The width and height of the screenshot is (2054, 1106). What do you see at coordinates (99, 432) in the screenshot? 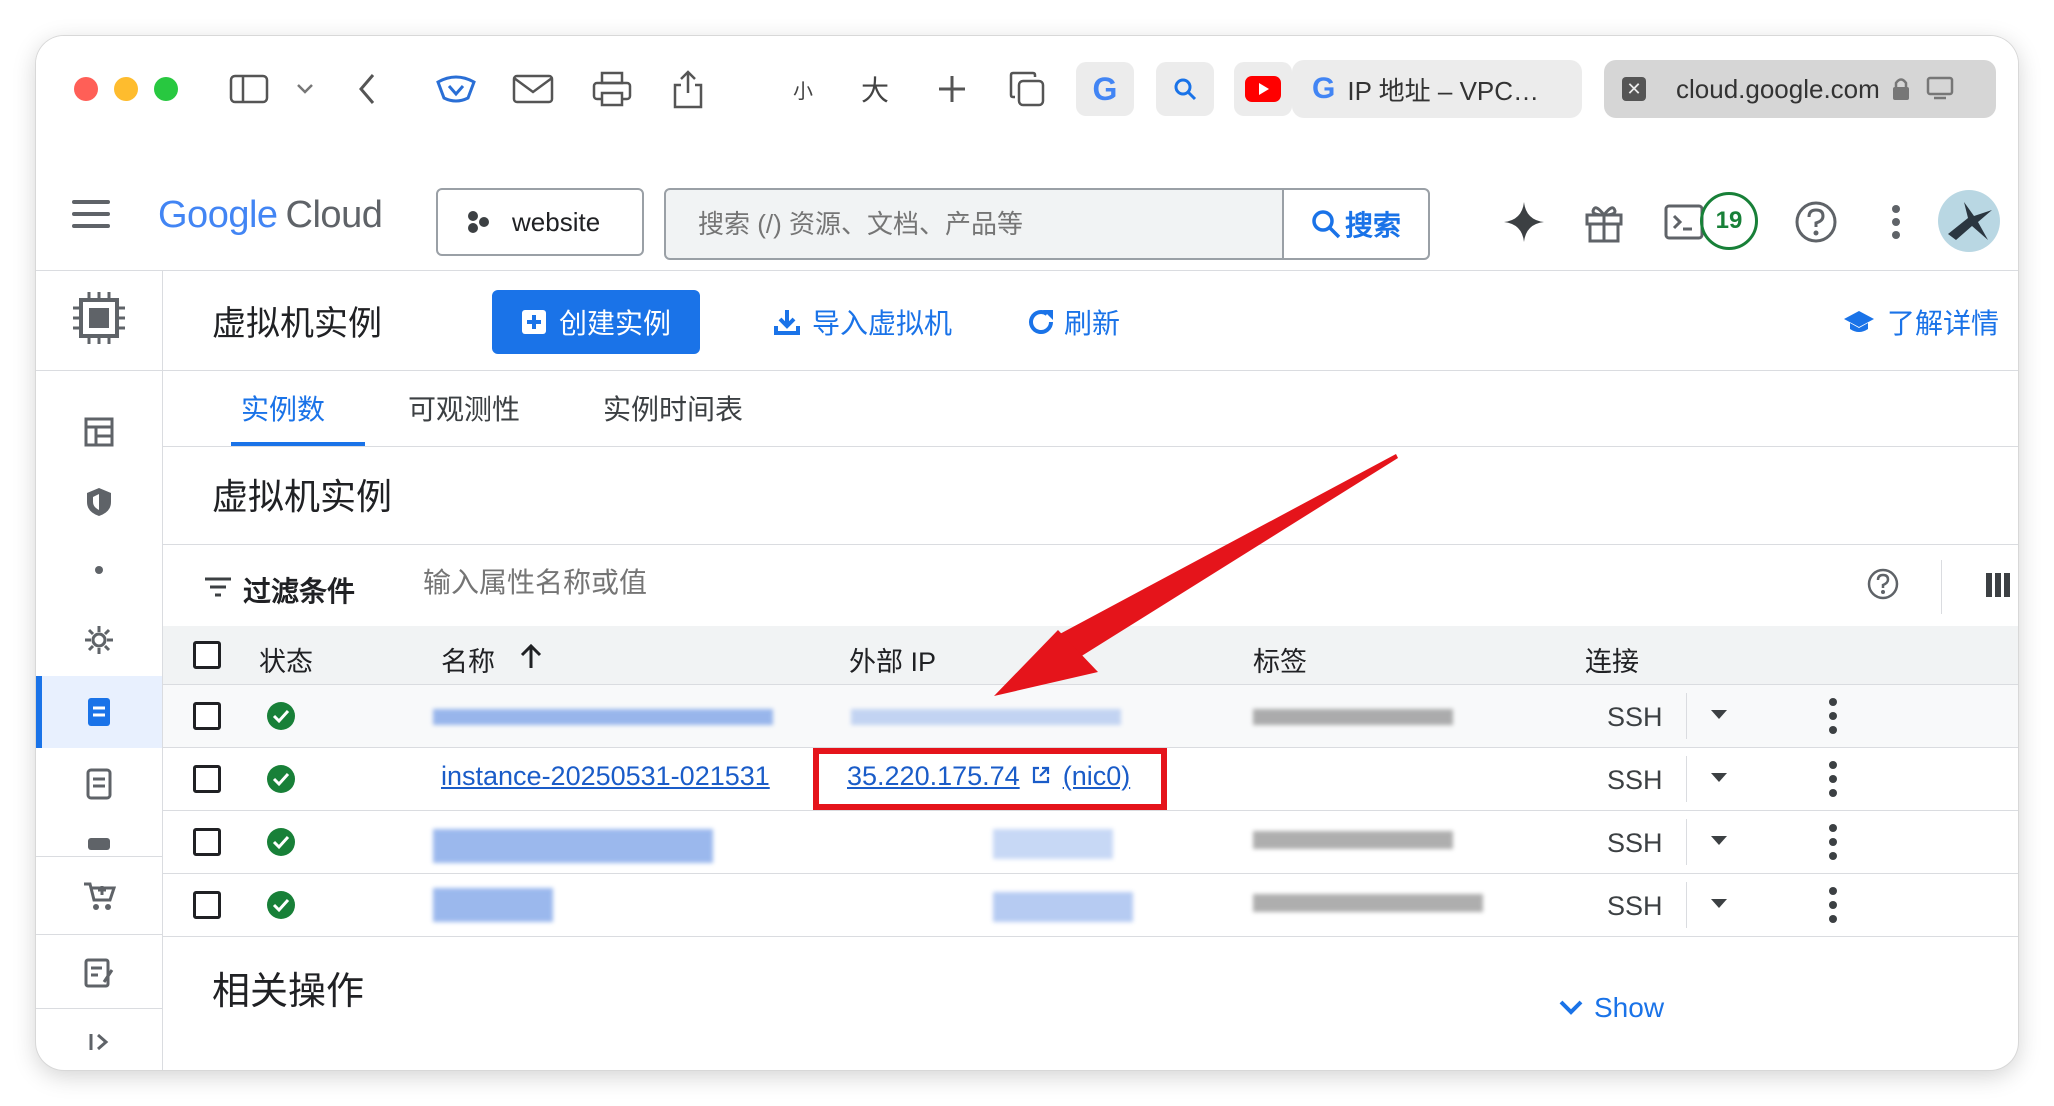
I see `dashboard-icon` at bounding box center [99, 432].